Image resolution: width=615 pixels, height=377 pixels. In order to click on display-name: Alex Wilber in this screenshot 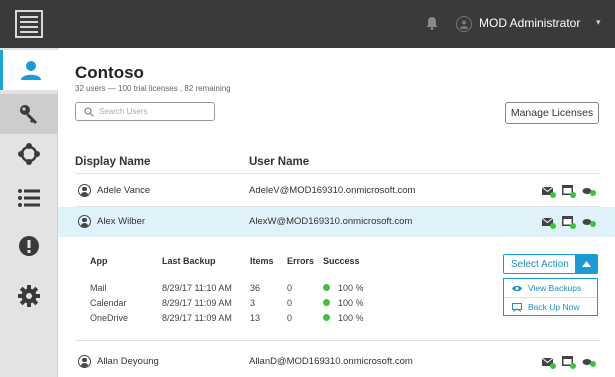, I will do `click(121, 221)`.